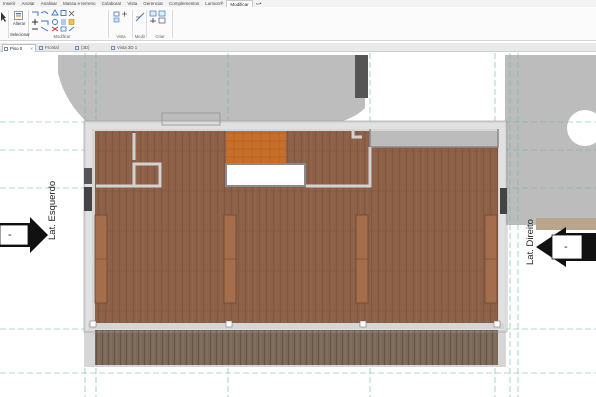 The image size is (596, 397). What do you see at coordinates (52, 47) in the screenshot?
I see `view-tab-label: Frontal` at bounding box center [52, 47].